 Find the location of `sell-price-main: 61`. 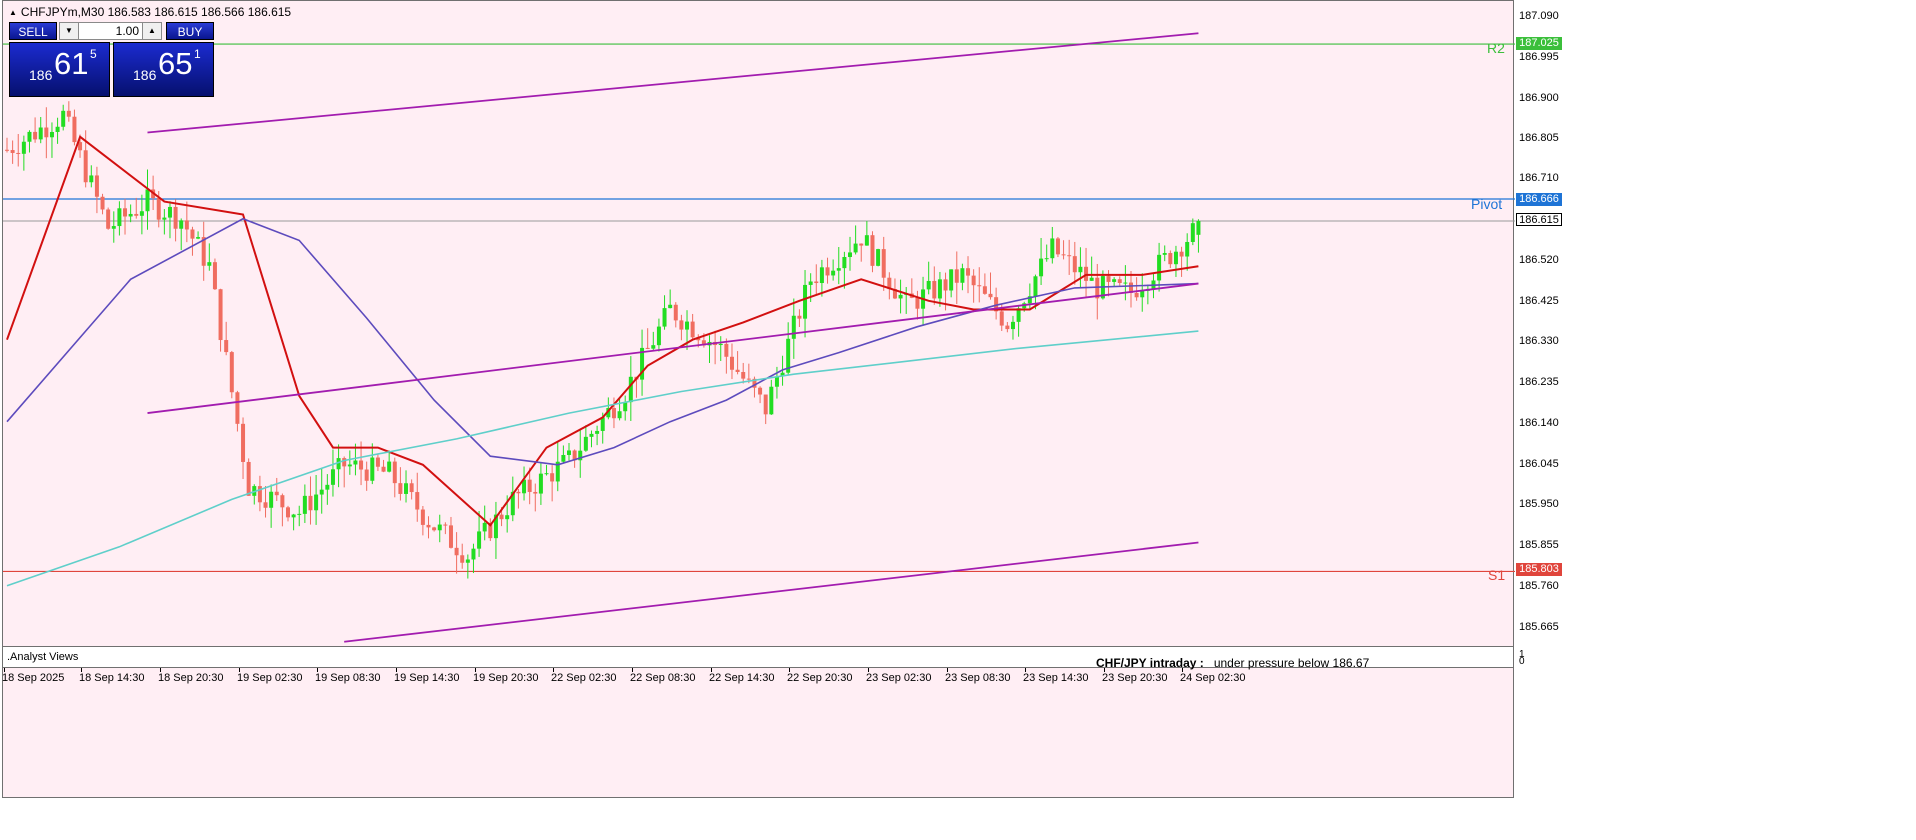

sell-price-main: 61 is located at coordinates (71, 63).